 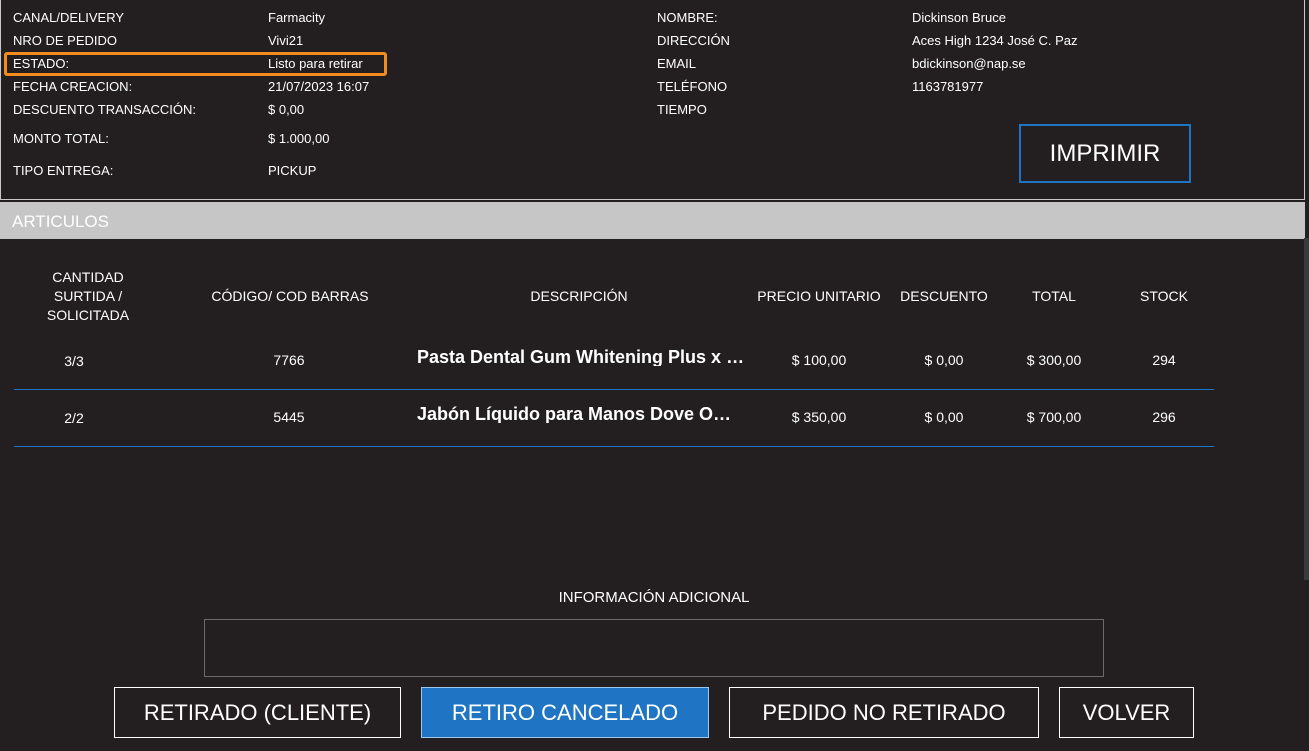 What do you see at coordinates (692, 86) in the screenshot?
I see `telefono-label: TELÉFONO` at bounding box center [692, 86].